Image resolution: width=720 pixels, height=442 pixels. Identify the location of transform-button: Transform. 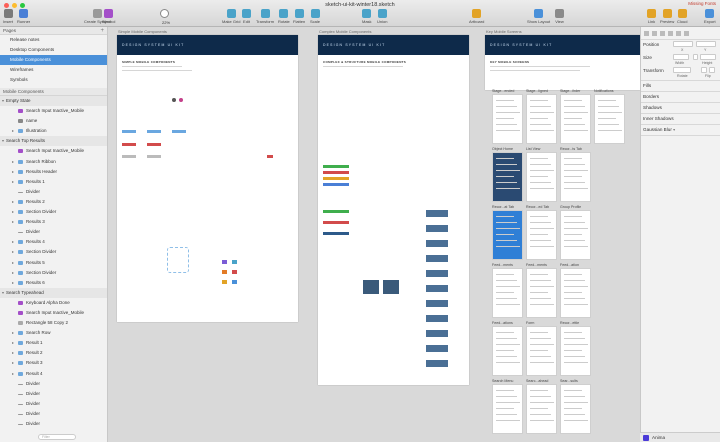
(265, 16).